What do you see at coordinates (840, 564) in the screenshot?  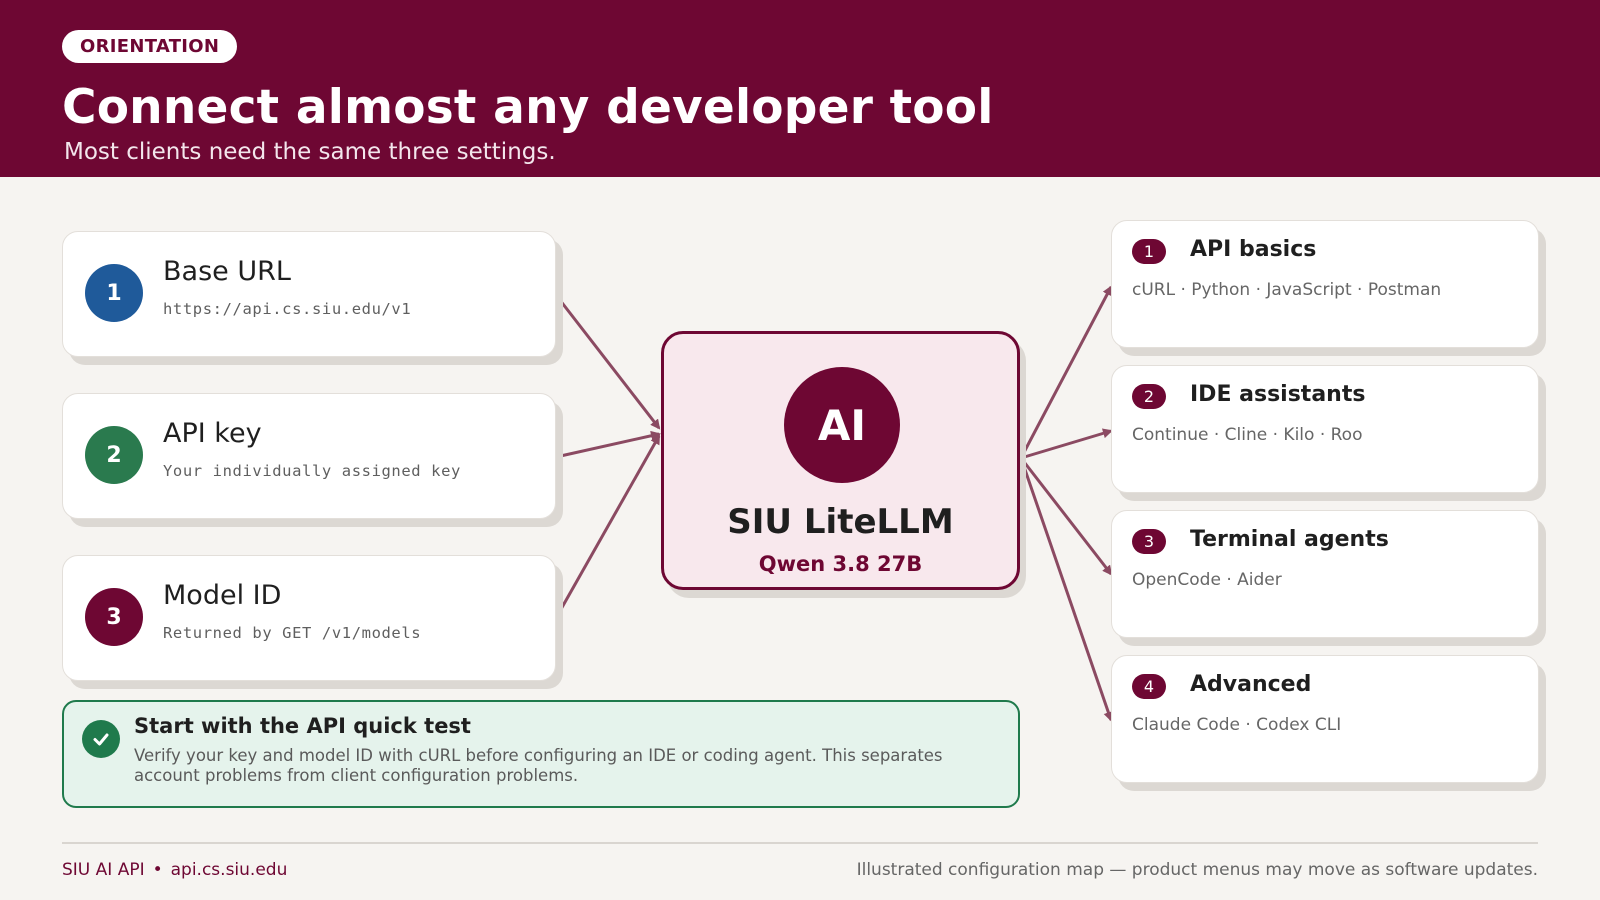 I see `hub-model: Qwen 3.8 27B` at bounding box center [840, 564].